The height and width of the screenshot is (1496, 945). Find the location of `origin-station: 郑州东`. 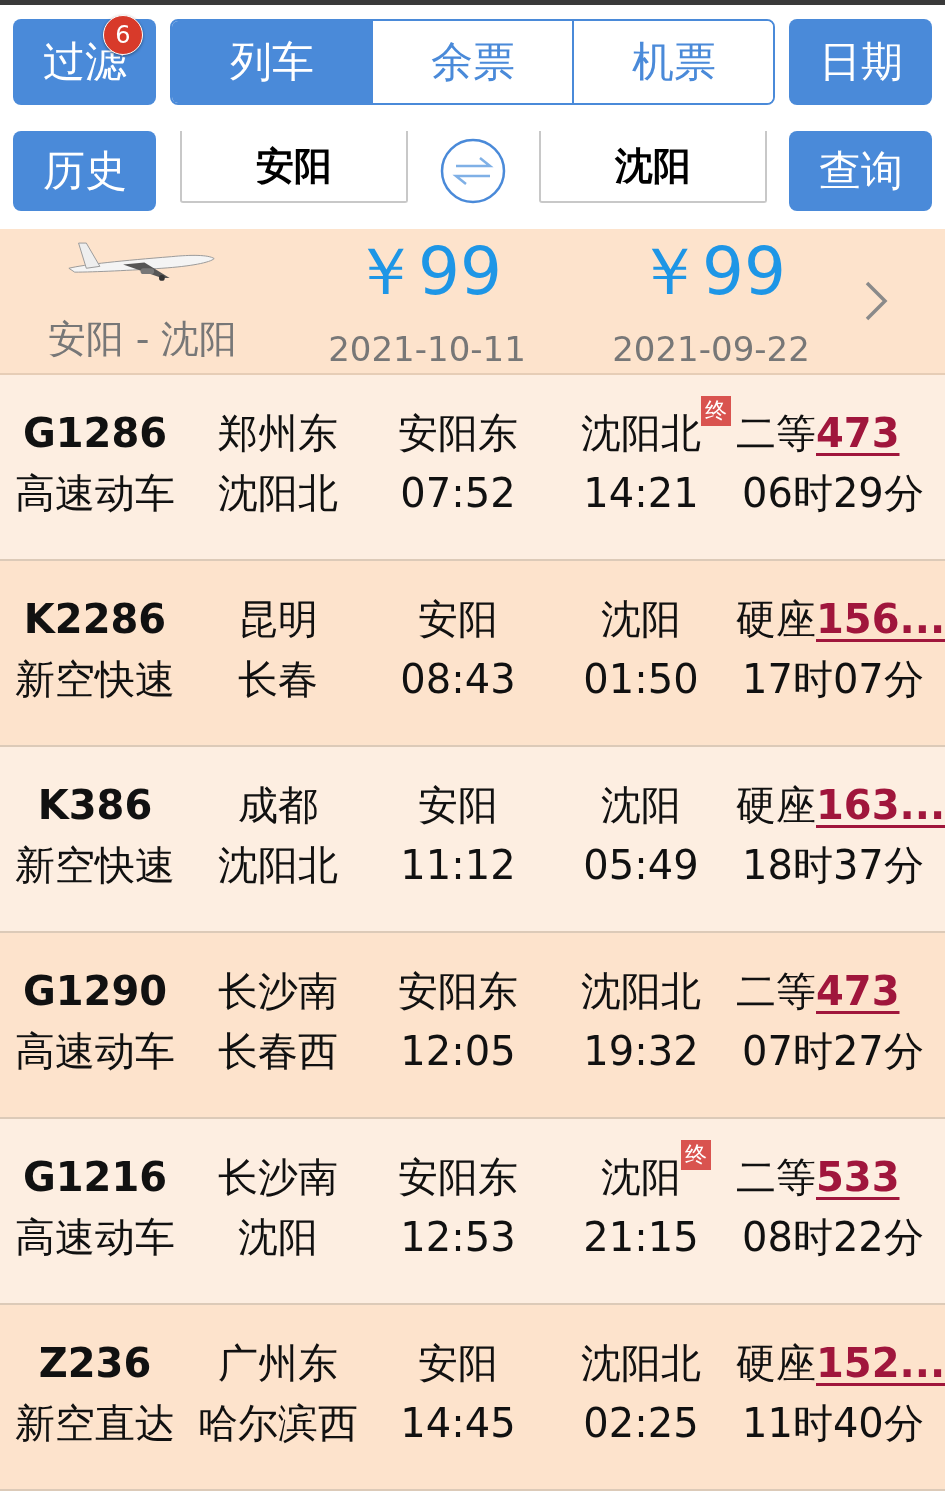

origin-station: 郑州东 is located at coordinates (278, 433).